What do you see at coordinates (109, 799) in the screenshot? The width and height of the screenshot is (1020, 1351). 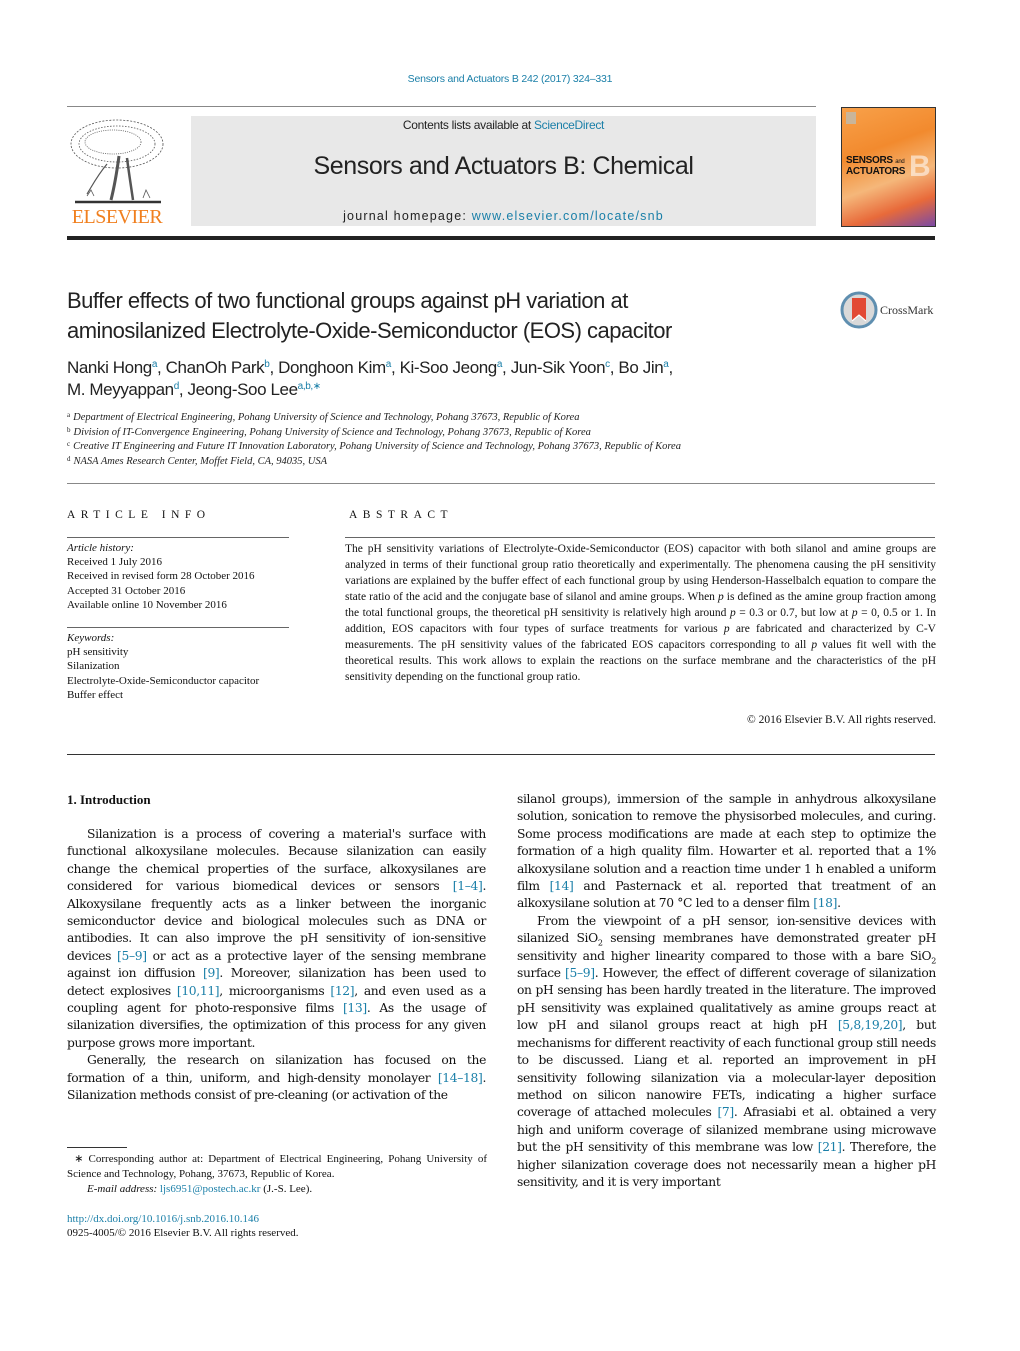 I see `section-heading: 1. Introduction` at bounding box center [109, 799].